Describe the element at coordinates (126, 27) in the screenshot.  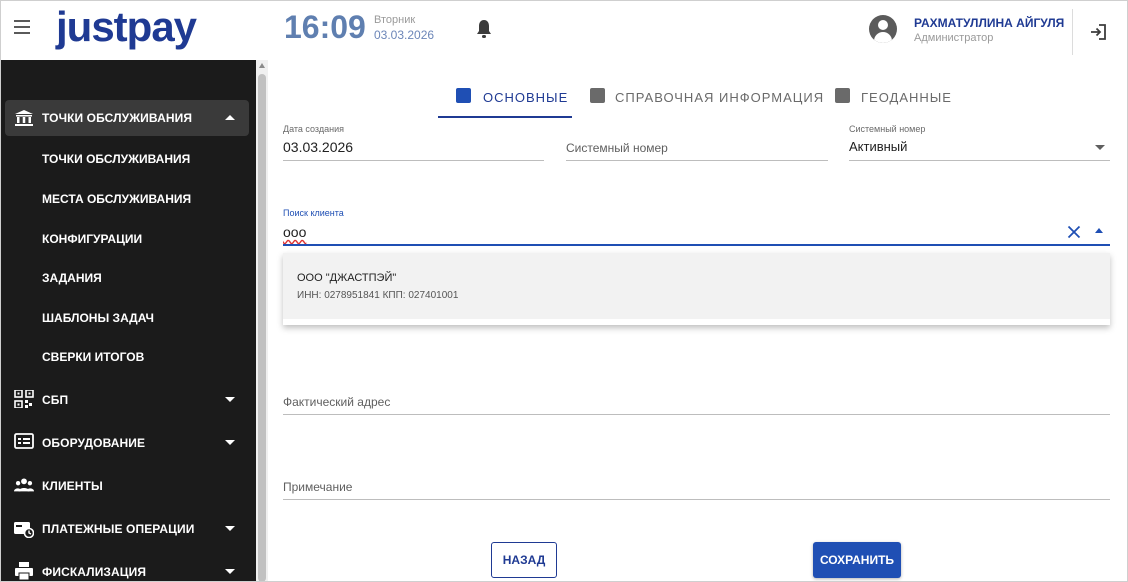
I see `app-logo: justpay` at that location.